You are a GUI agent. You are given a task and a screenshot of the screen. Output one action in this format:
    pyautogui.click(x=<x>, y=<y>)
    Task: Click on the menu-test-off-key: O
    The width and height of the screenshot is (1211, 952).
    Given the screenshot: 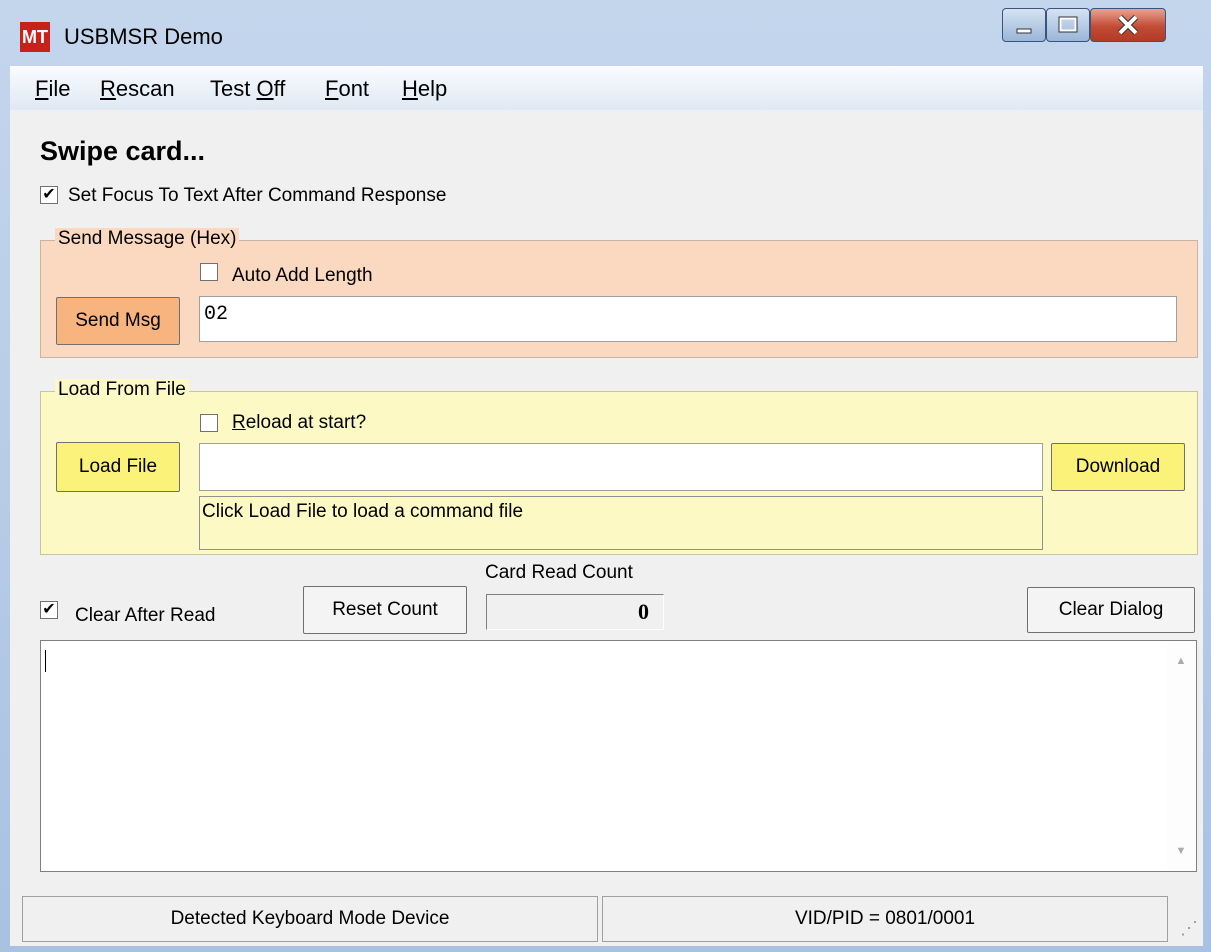 What is the action you would take?
    pyautogui.click(x=265, y=88)
    